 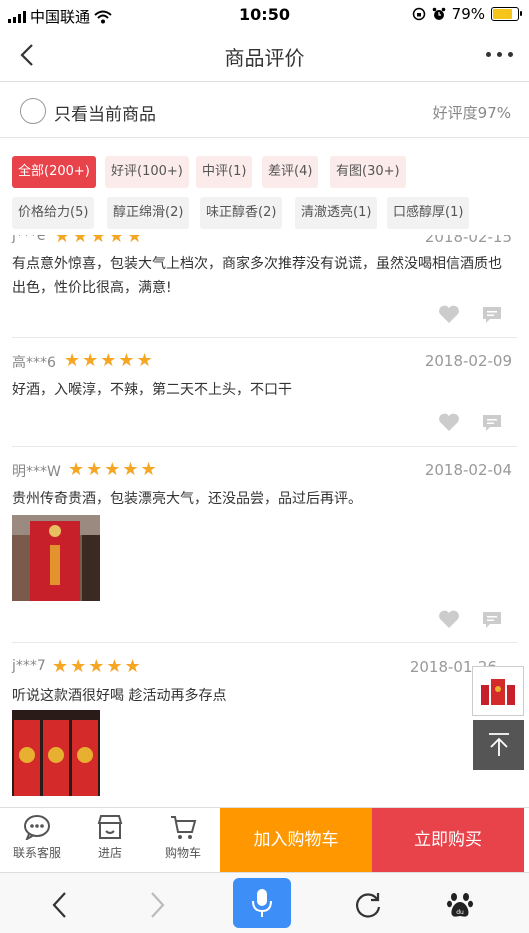 I want to click on chevron-left-icon, so click(x=59, y=905).